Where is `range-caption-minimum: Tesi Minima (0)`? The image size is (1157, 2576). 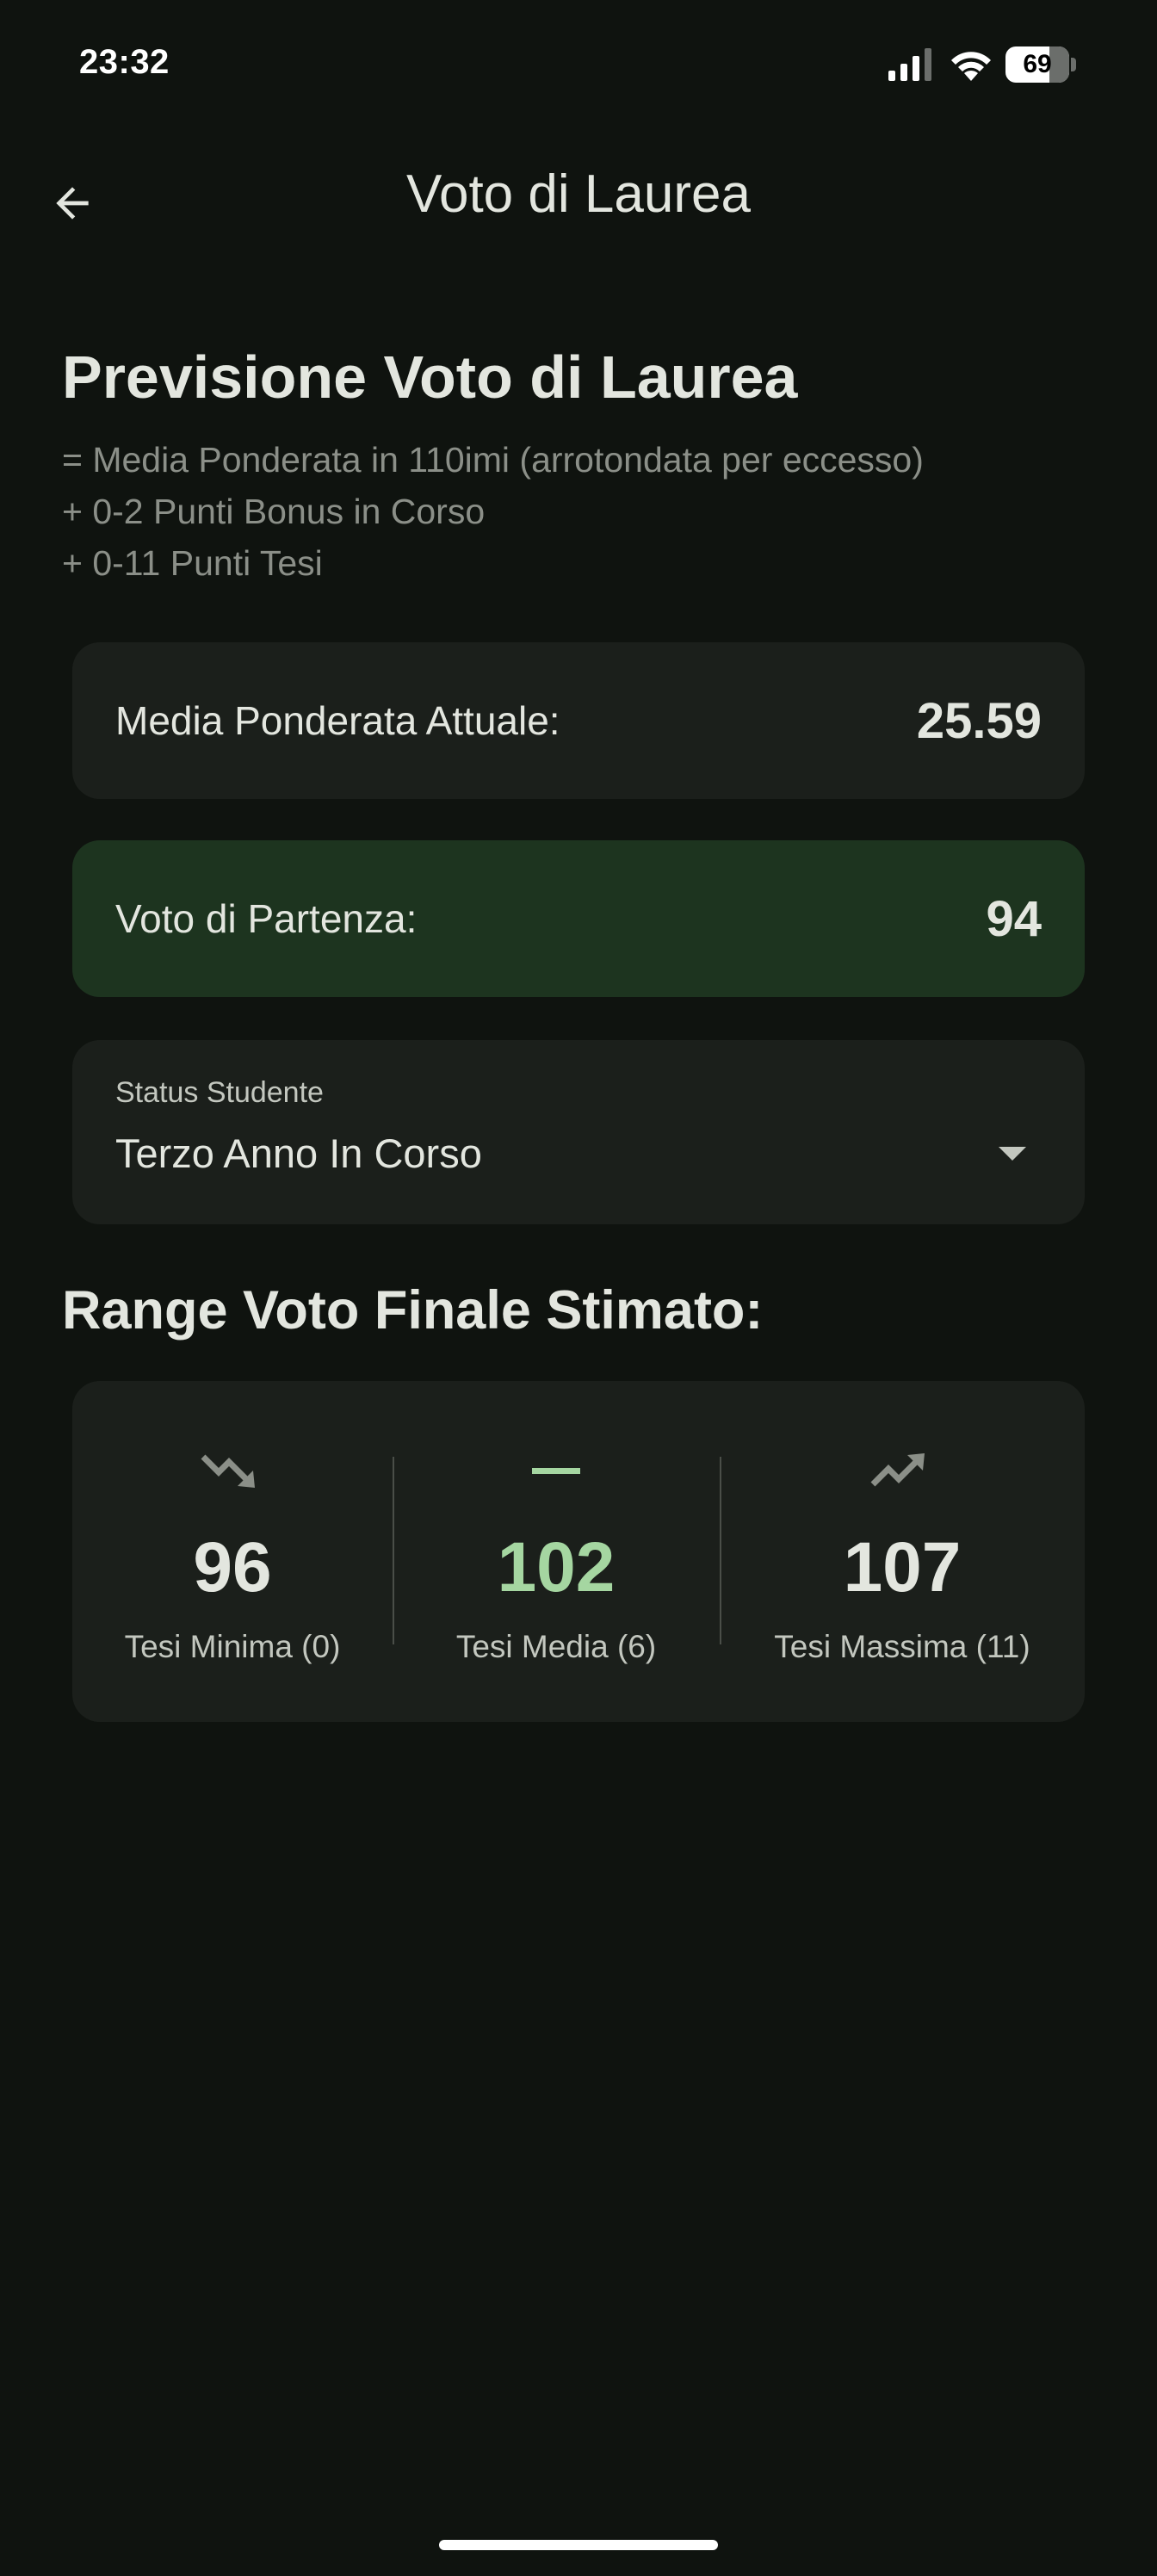
range-caption-minimum: Tesi Minima (0) is located at coordinates (233, 1647).